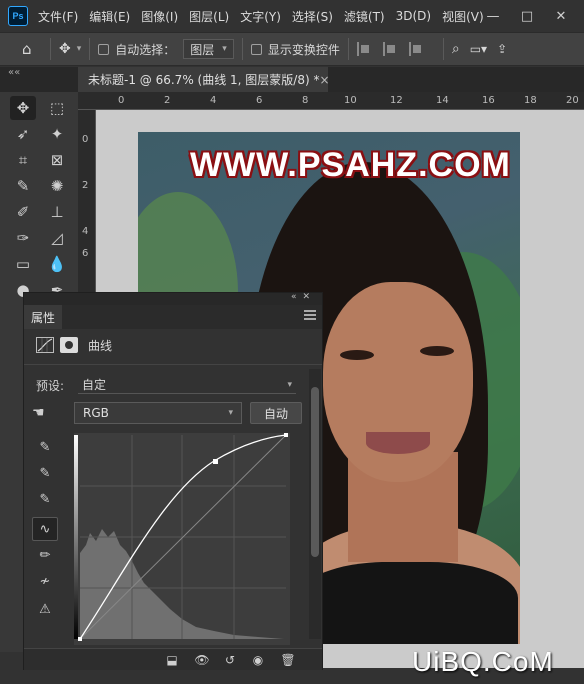 The width and height of the screenshot is (584, 684). Describe the element at coordinates (209, 16) in the screenshot. I see `menu-layer: 图层(L)` at that location.